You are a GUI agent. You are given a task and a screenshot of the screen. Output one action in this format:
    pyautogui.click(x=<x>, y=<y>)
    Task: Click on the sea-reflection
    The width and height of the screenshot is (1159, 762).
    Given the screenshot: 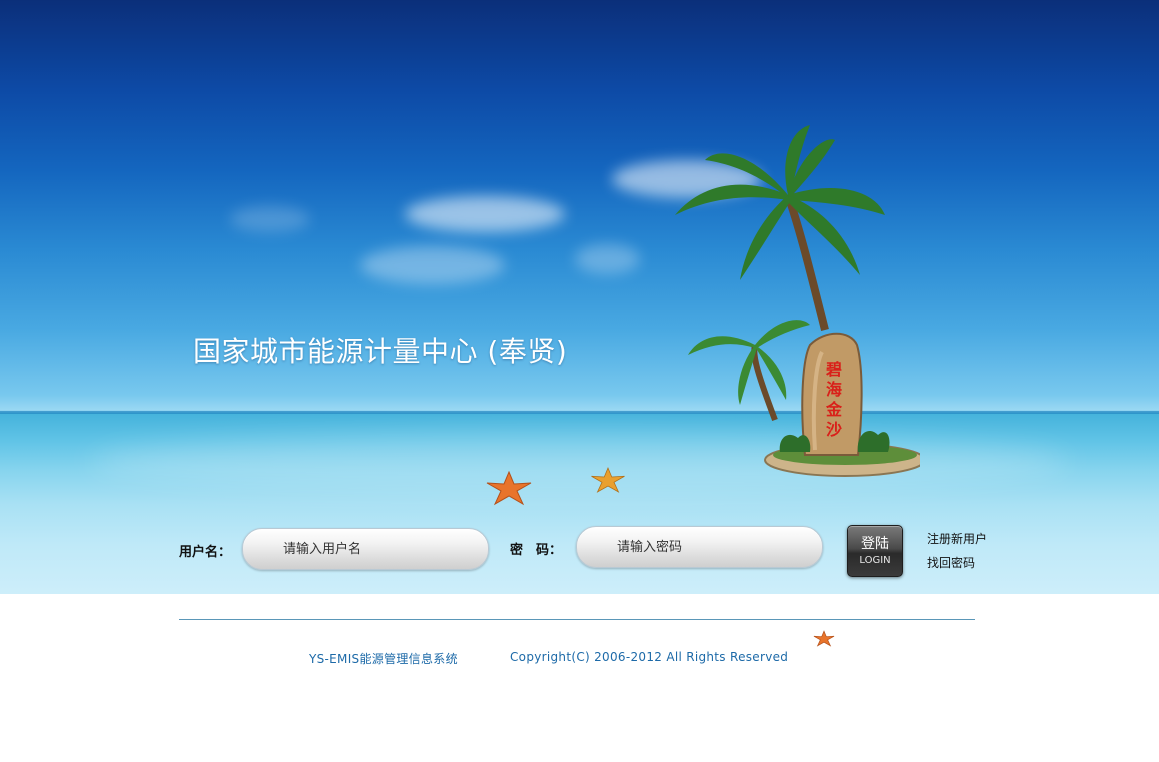 What is the action you would take?
    pyautogui.click(x=580, y=462)
    